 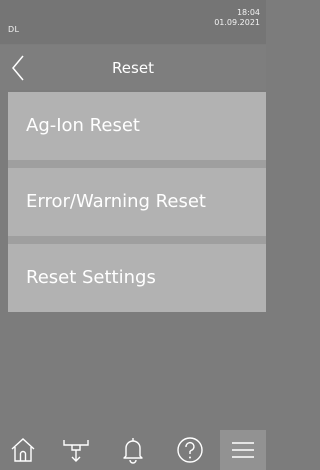 I want to click on menu-item-label: Error/Warning Reset, so click(x=116, y=201).